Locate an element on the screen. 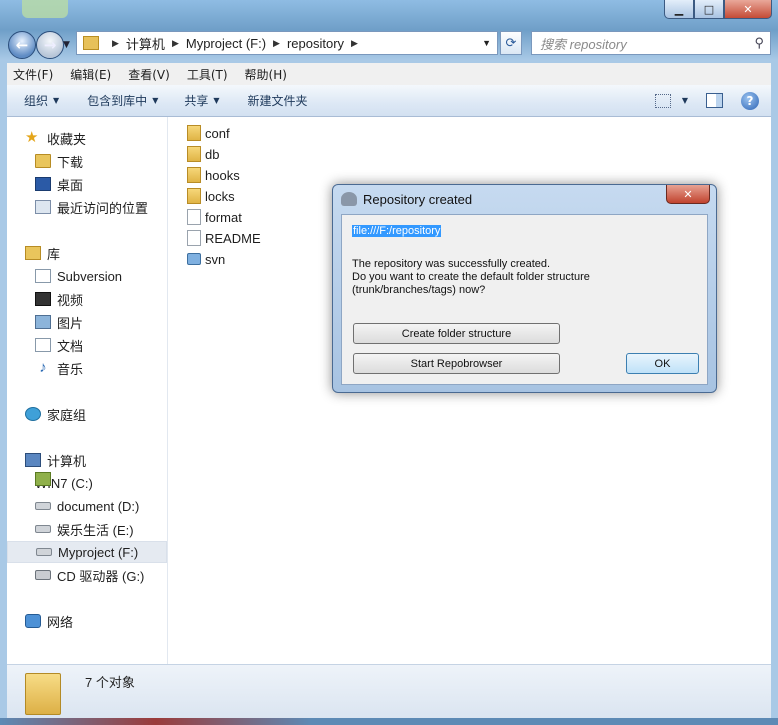  repository-url: file:///F:/repository is located at coordinates (397, 231).